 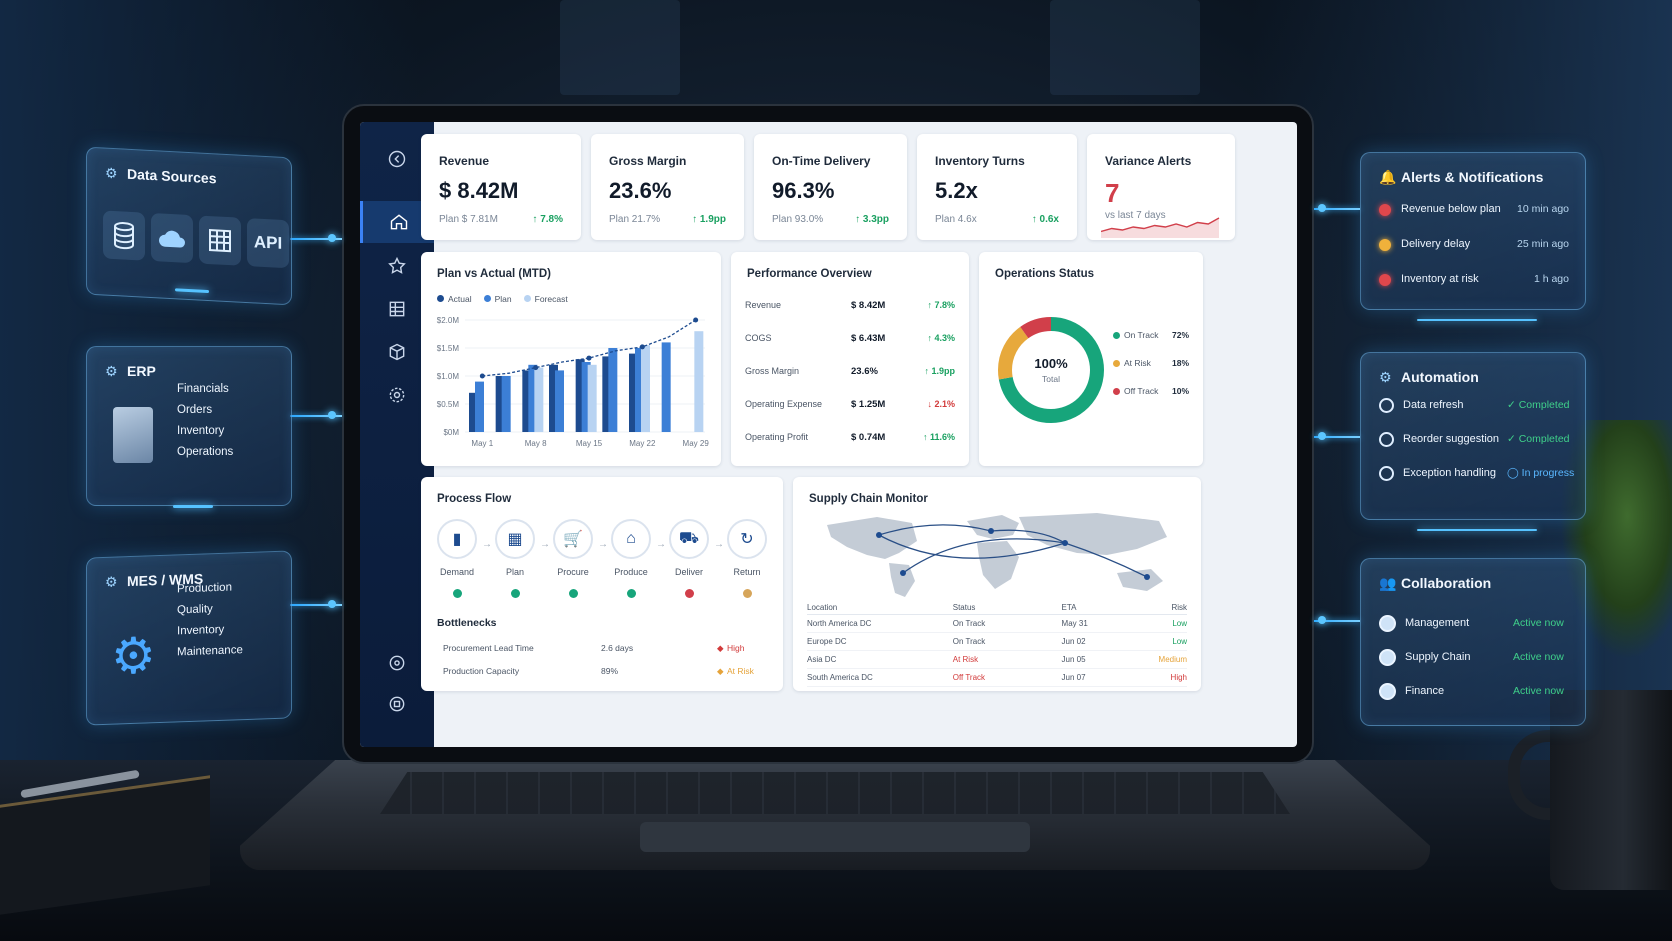 What do you see at coordinates (631, 548) in the screenshot?
I see `process-step-produce: ⌂ Produce` at bounding box center [631, 548].